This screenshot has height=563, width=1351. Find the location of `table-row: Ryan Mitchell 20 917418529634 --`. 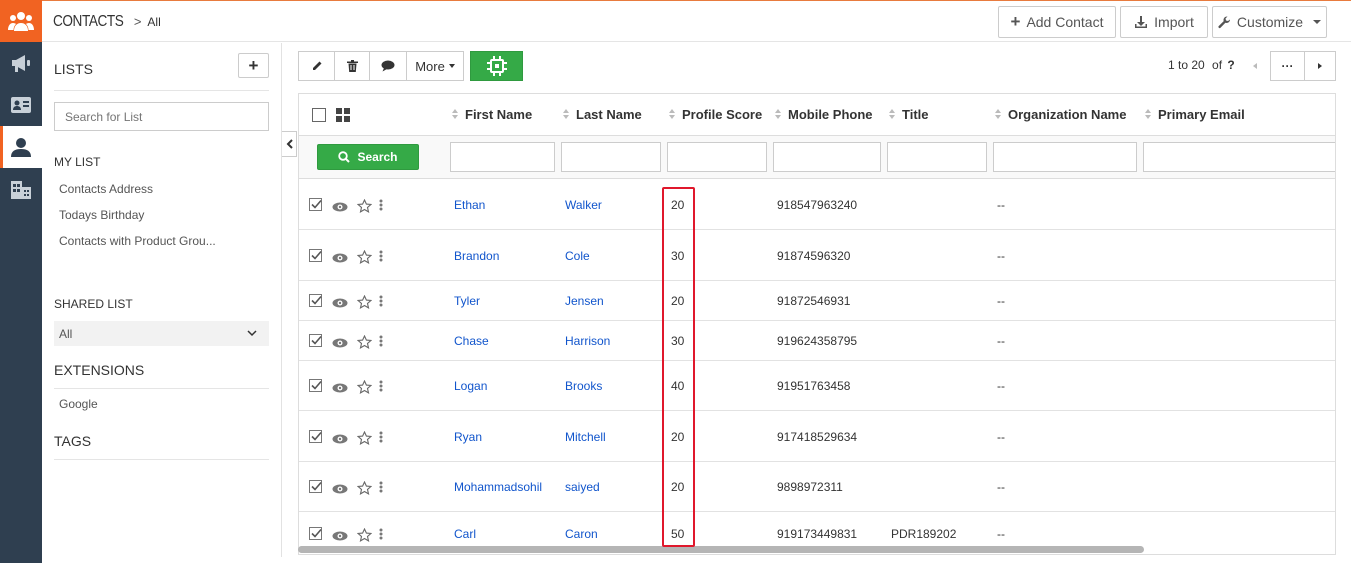

table-row: Ryan Mitchell 20 917418529634 -- is located at coordinates (817, 436).